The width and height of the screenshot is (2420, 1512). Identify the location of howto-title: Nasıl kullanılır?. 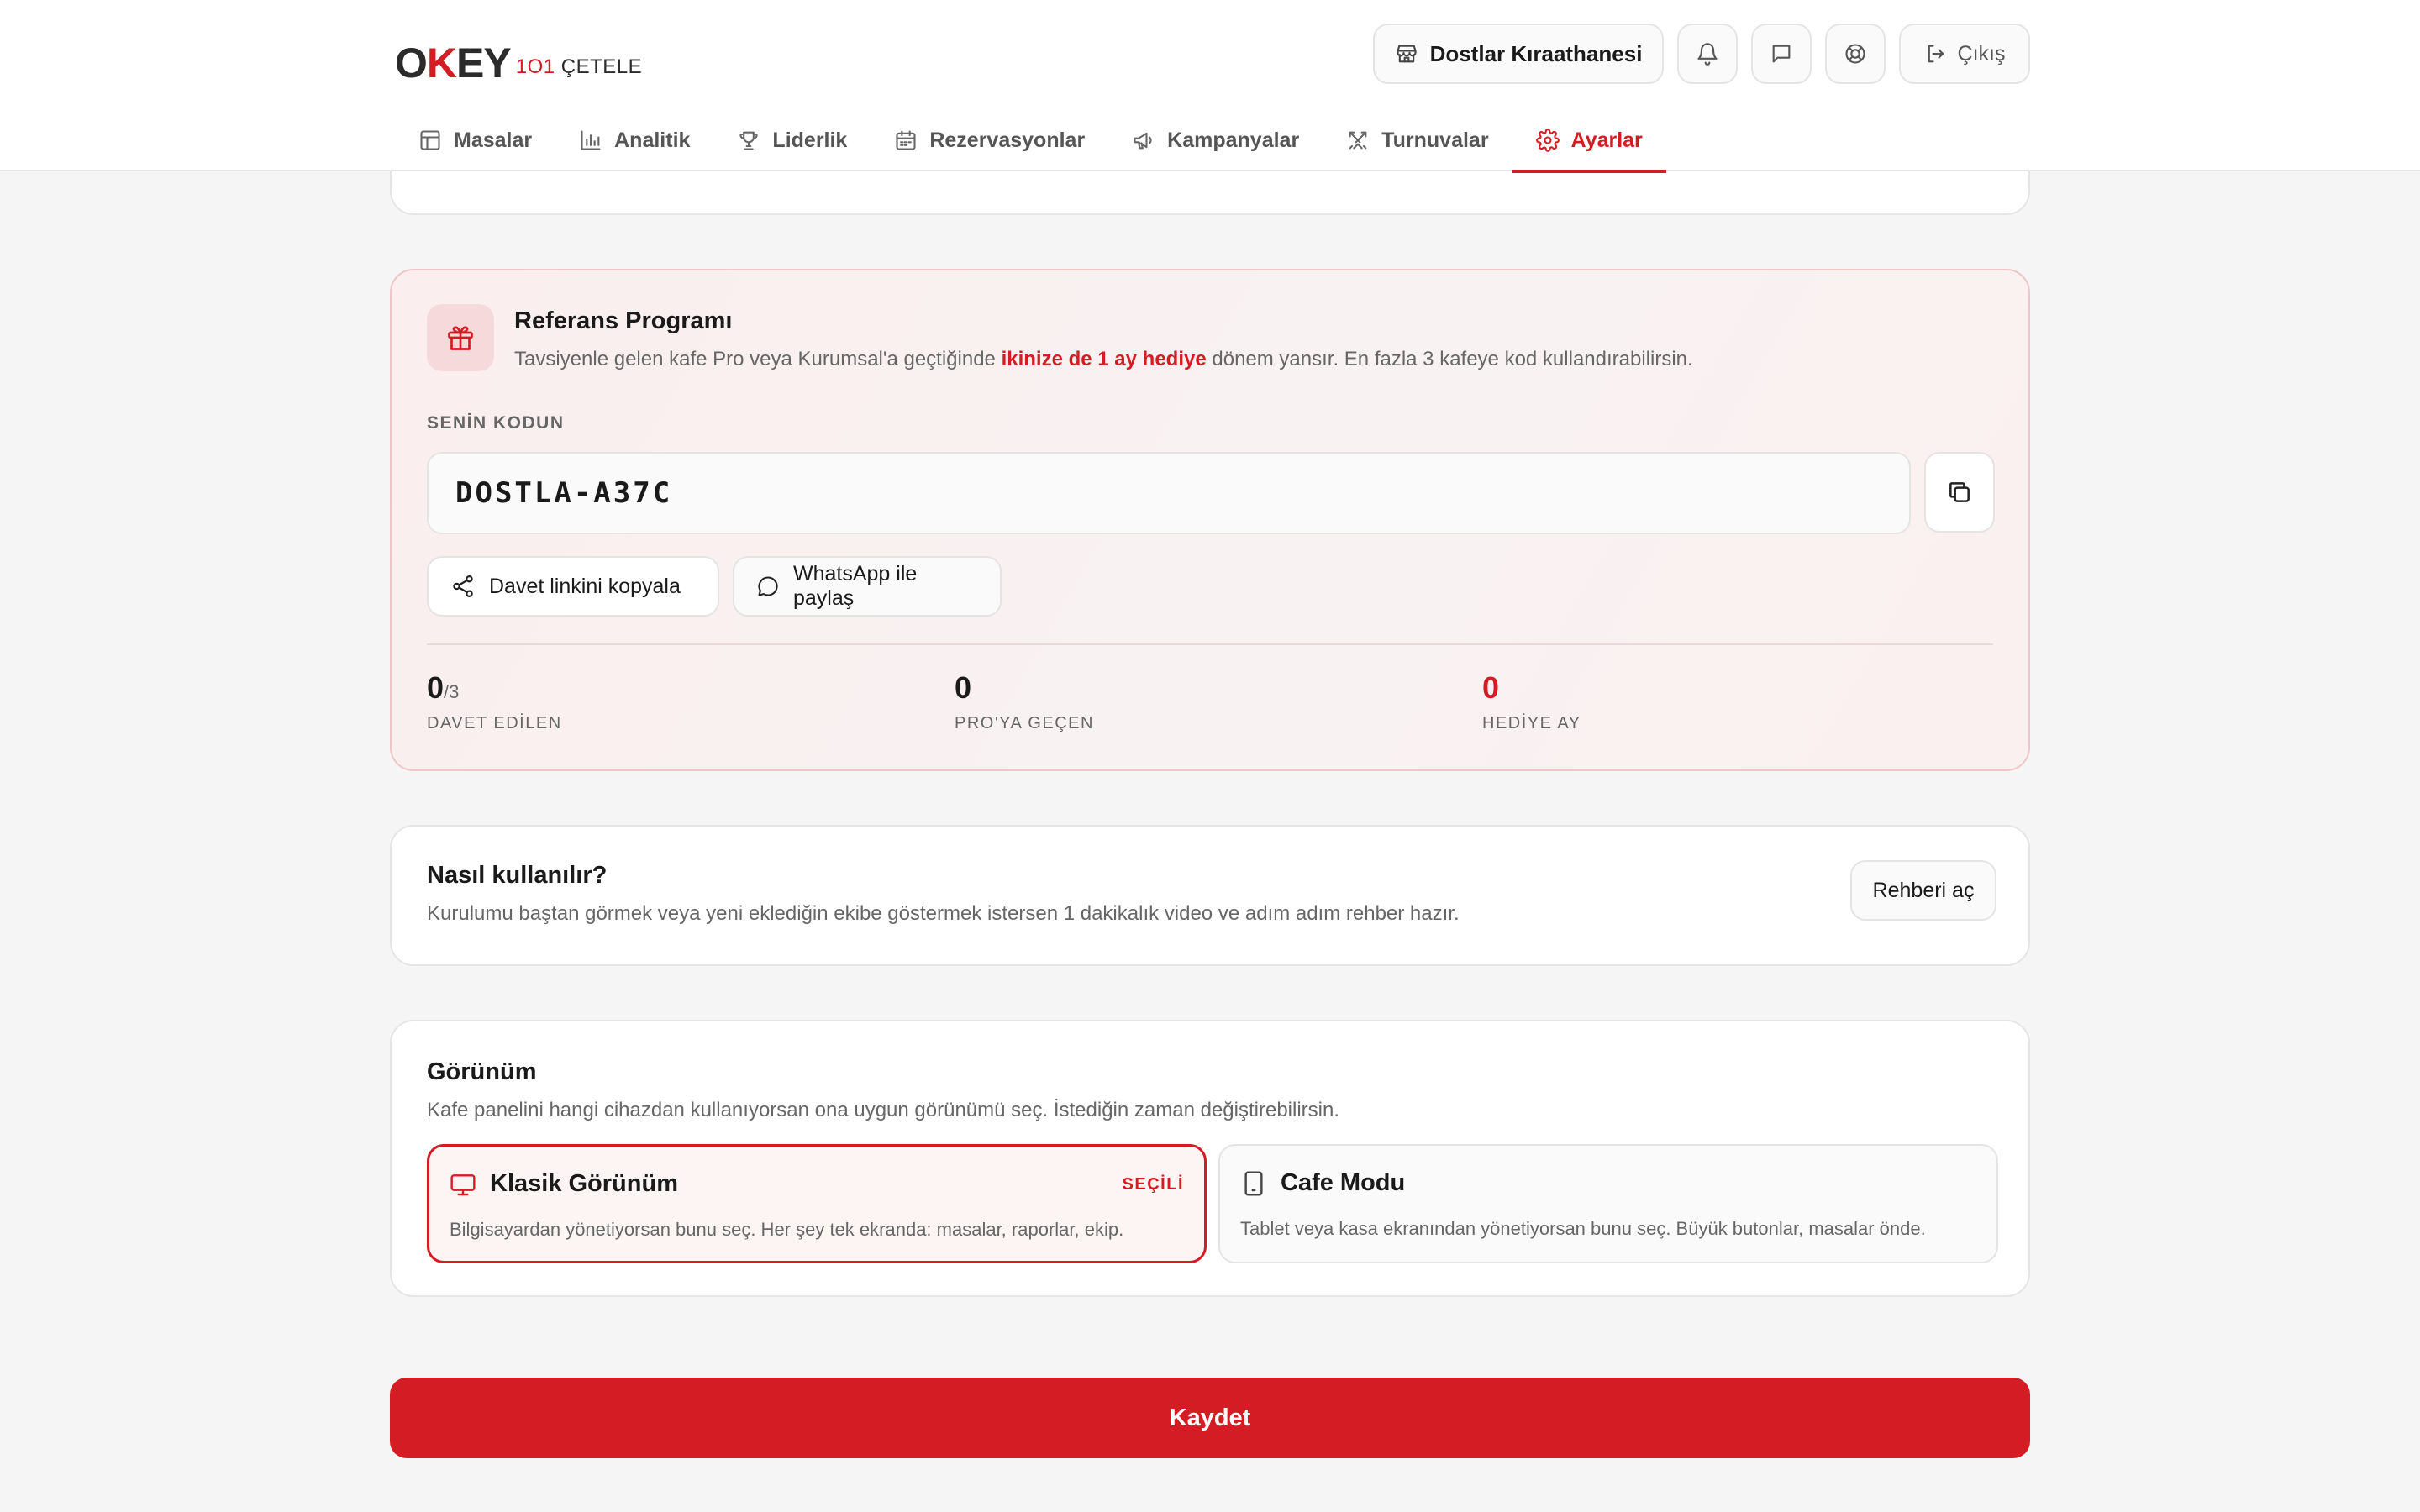
(517, 875).